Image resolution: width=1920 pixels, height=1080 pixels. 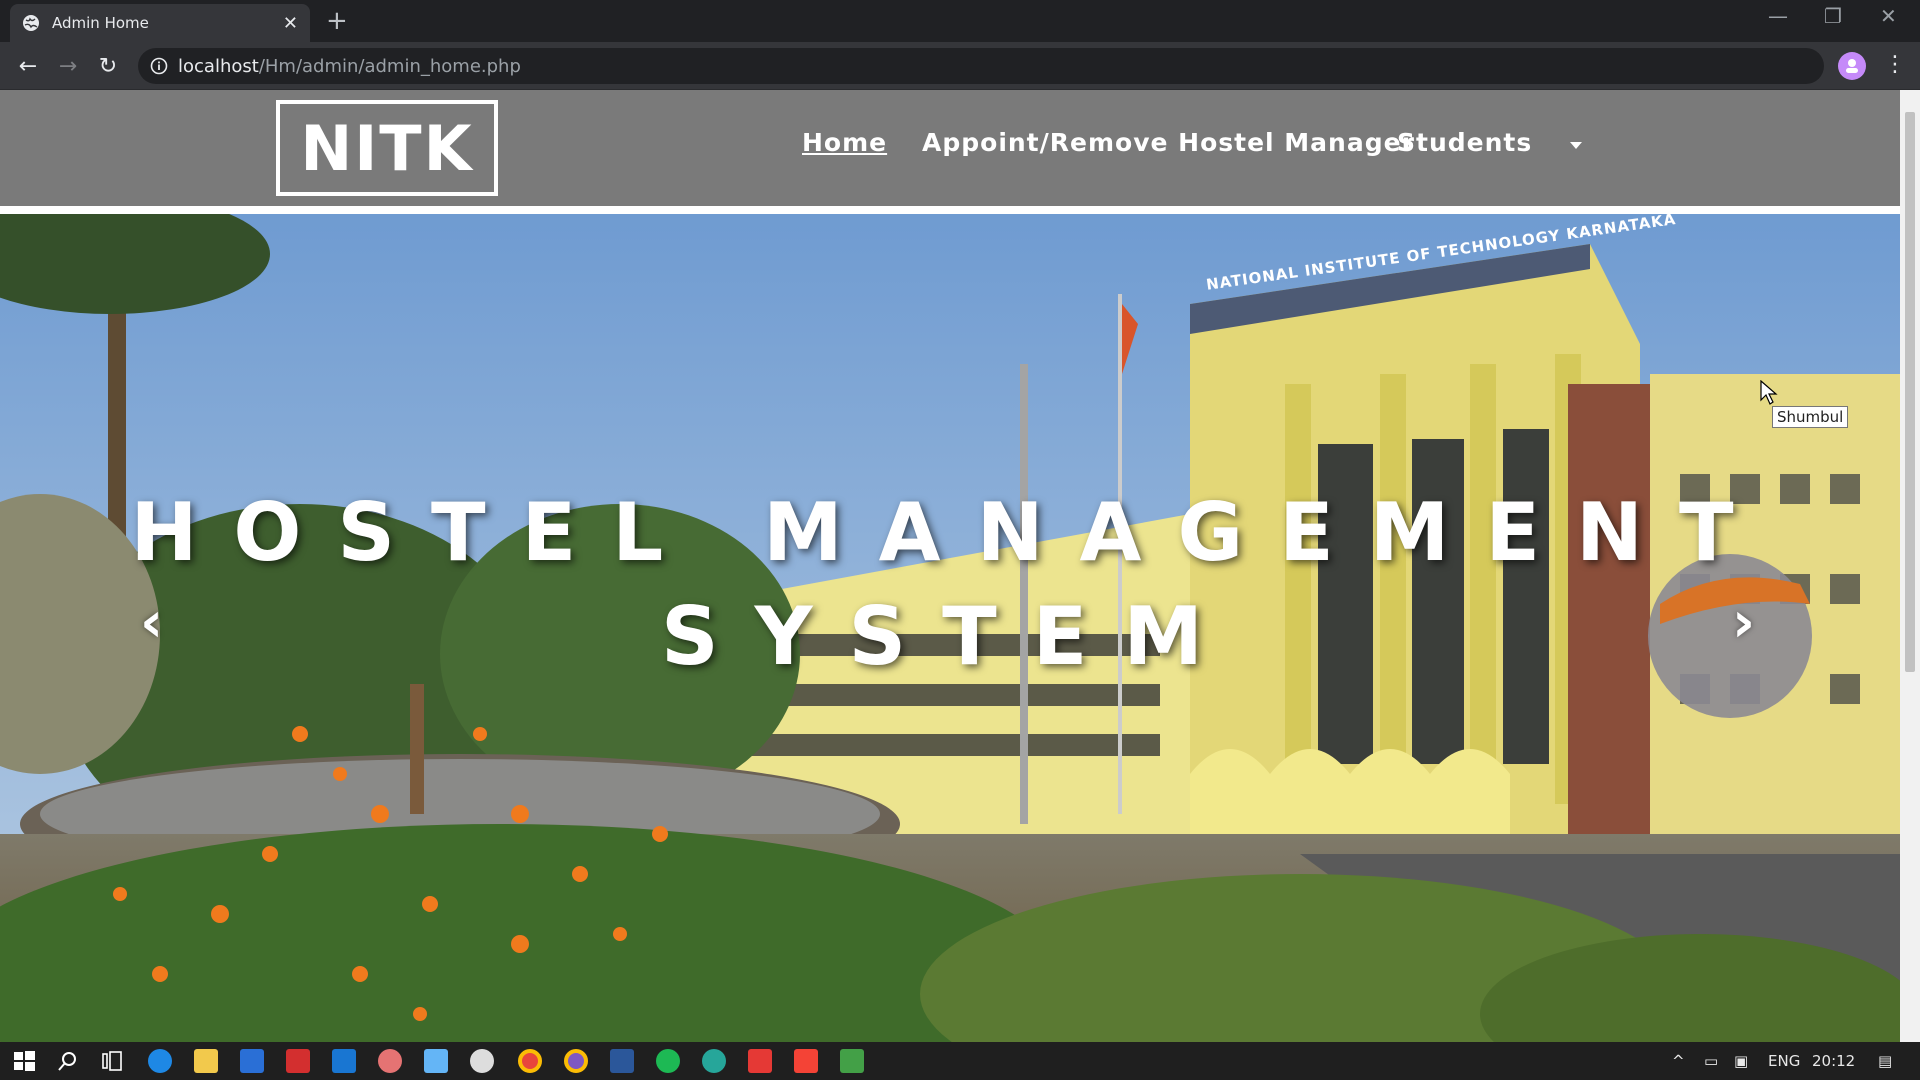 What do you see at coordinates (337, 21) in the screenshot?
I see `new-tab-button: +` at bounding box center [337, 21].